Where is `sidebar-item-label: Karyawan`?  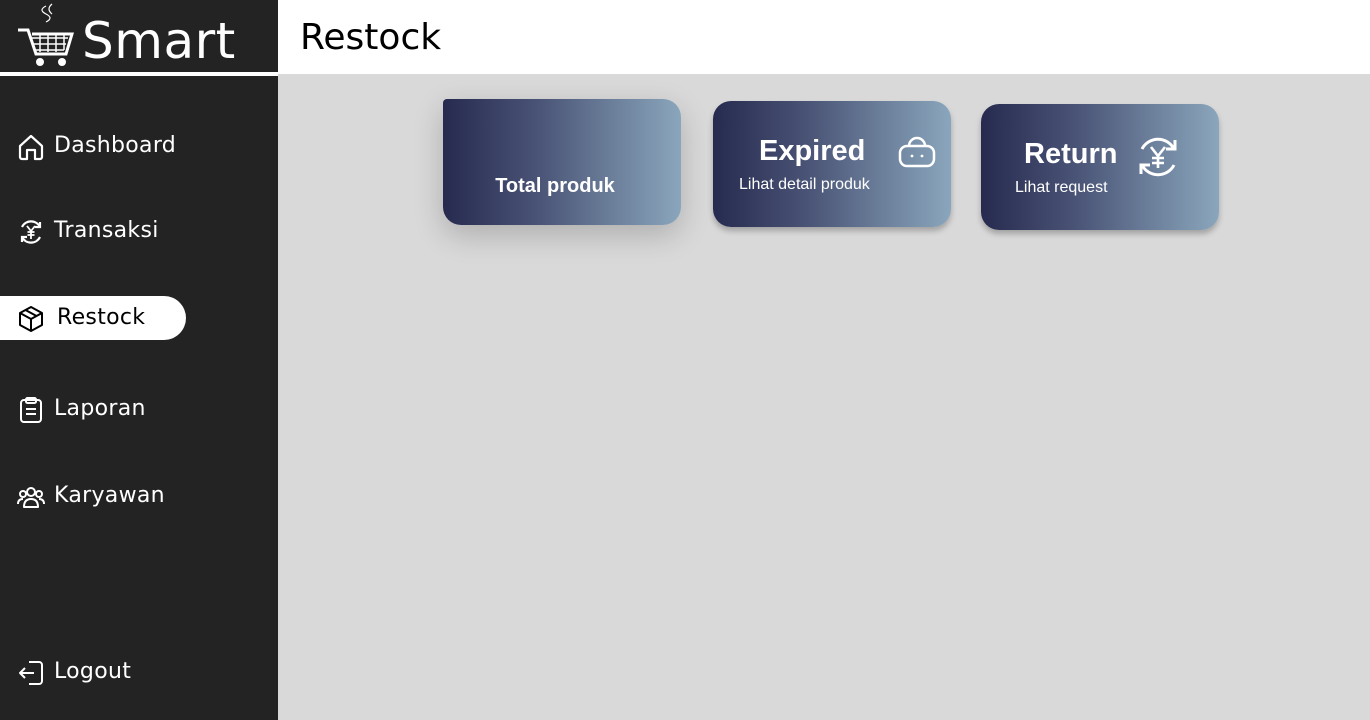
sidebar-item-label: Karyawan is located at coordinates (109, 495).